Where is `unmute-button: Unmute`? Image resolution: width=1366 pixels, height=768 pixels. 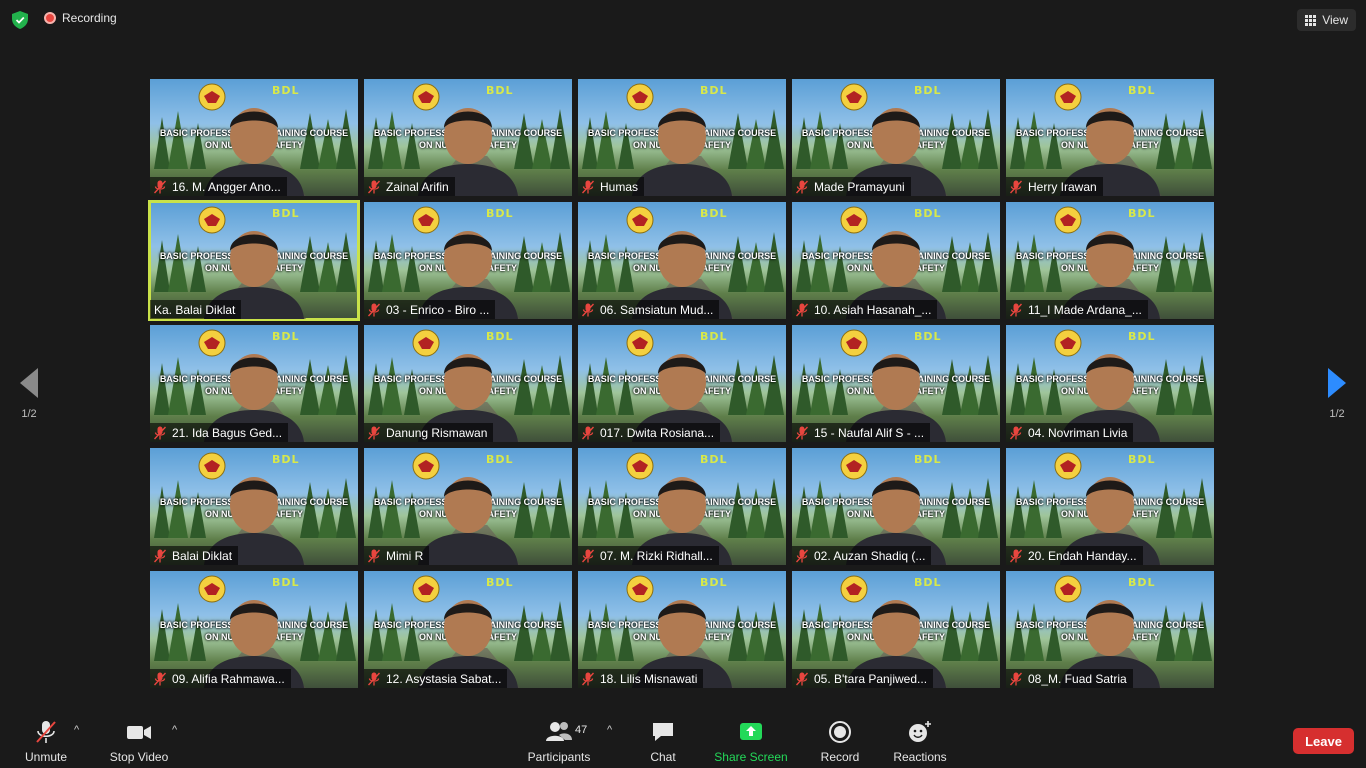 unmute-button: Unmute is located at coordinates (46, 742).